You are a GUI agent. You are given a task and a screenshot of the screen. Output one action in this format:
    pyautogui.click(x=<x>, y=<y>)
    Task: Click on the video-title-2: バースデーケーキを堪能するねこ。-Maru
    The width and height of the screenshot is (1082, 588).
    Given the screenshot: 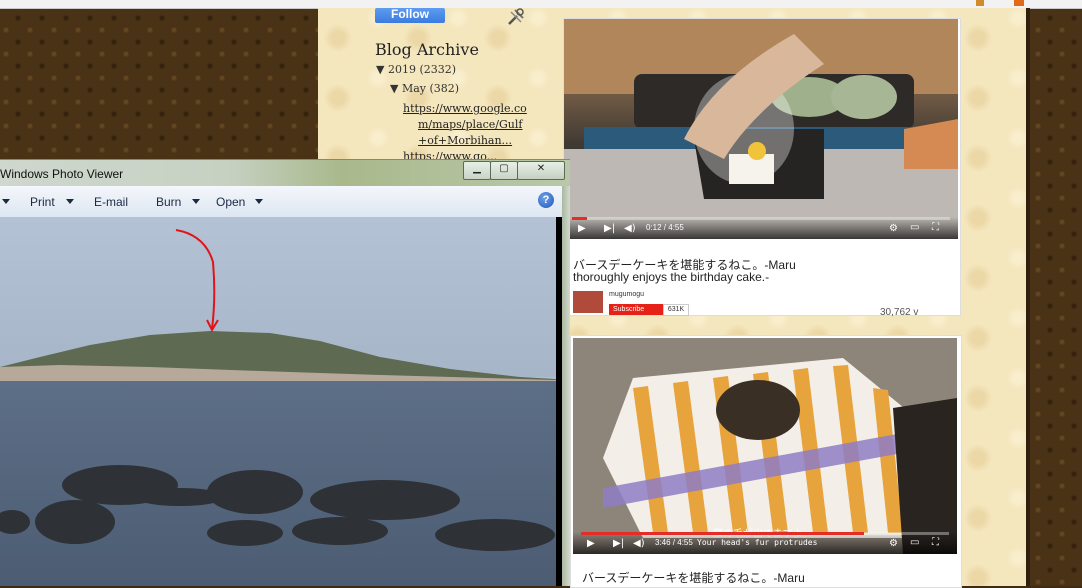 What is the action you would take?
    pyautogui.click(x=693, y=577)
    